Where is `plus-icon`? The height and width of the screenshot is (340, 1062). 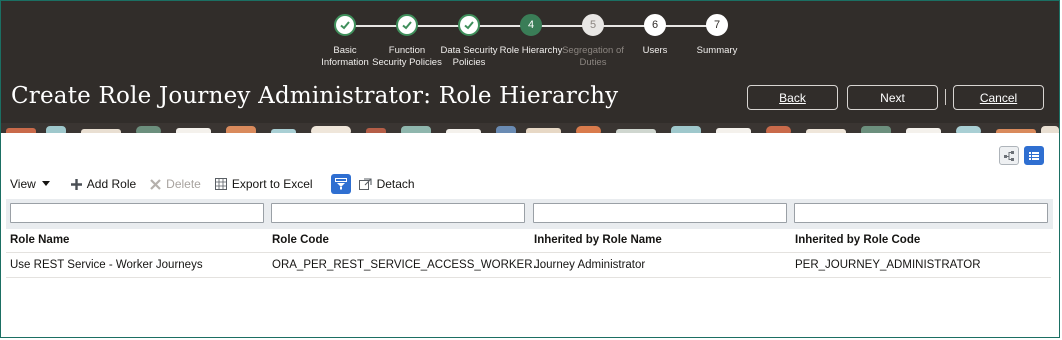
plus-icon is located at coordinates (76, 184).